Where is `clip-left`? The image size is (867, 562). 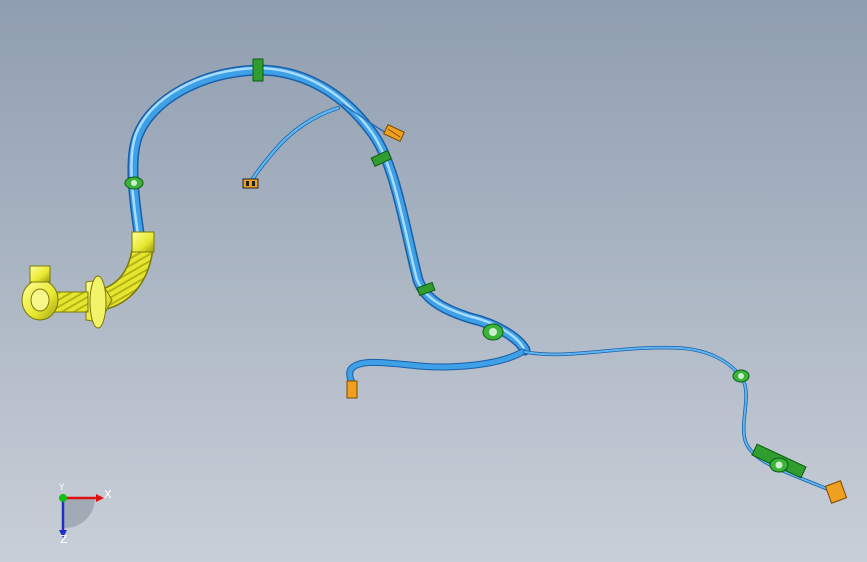 clip-left is located at coordinates (134, 183).